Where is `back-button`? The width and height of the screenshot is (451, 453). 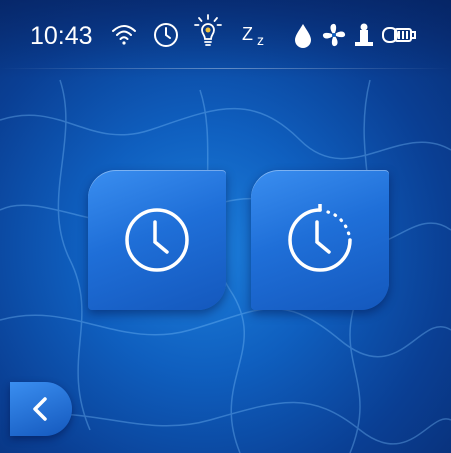 back-button is located at coordinates (41, 409).